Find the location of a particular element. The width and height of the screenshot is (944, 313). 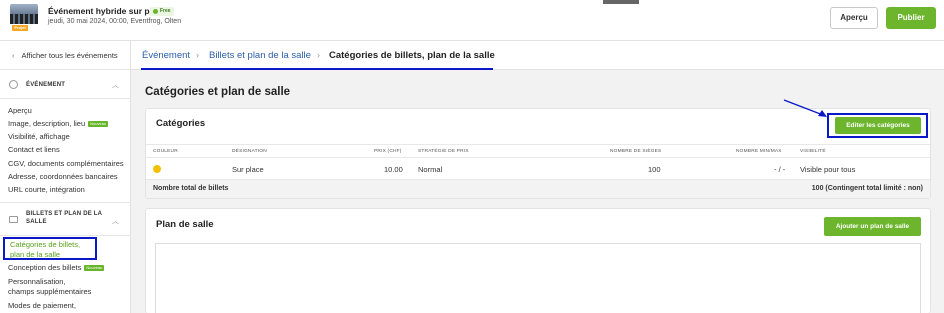

category-seats: 100 is located at coordinates (654, 169).